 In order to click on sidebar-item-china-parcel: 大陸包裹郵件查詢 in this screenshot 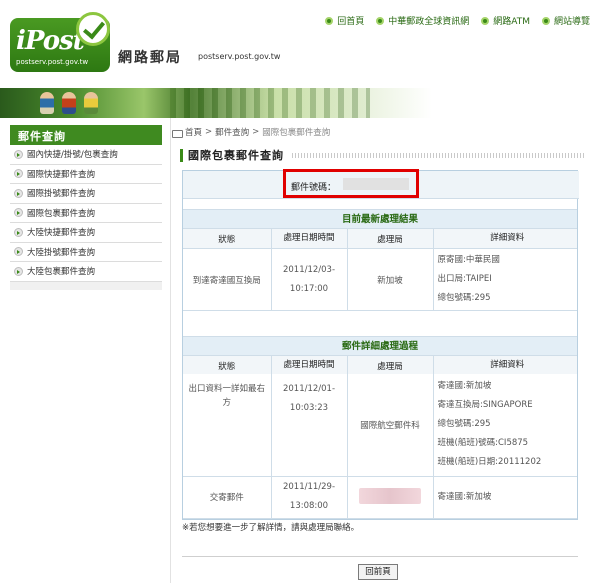, I will do `click(86, 272)`.